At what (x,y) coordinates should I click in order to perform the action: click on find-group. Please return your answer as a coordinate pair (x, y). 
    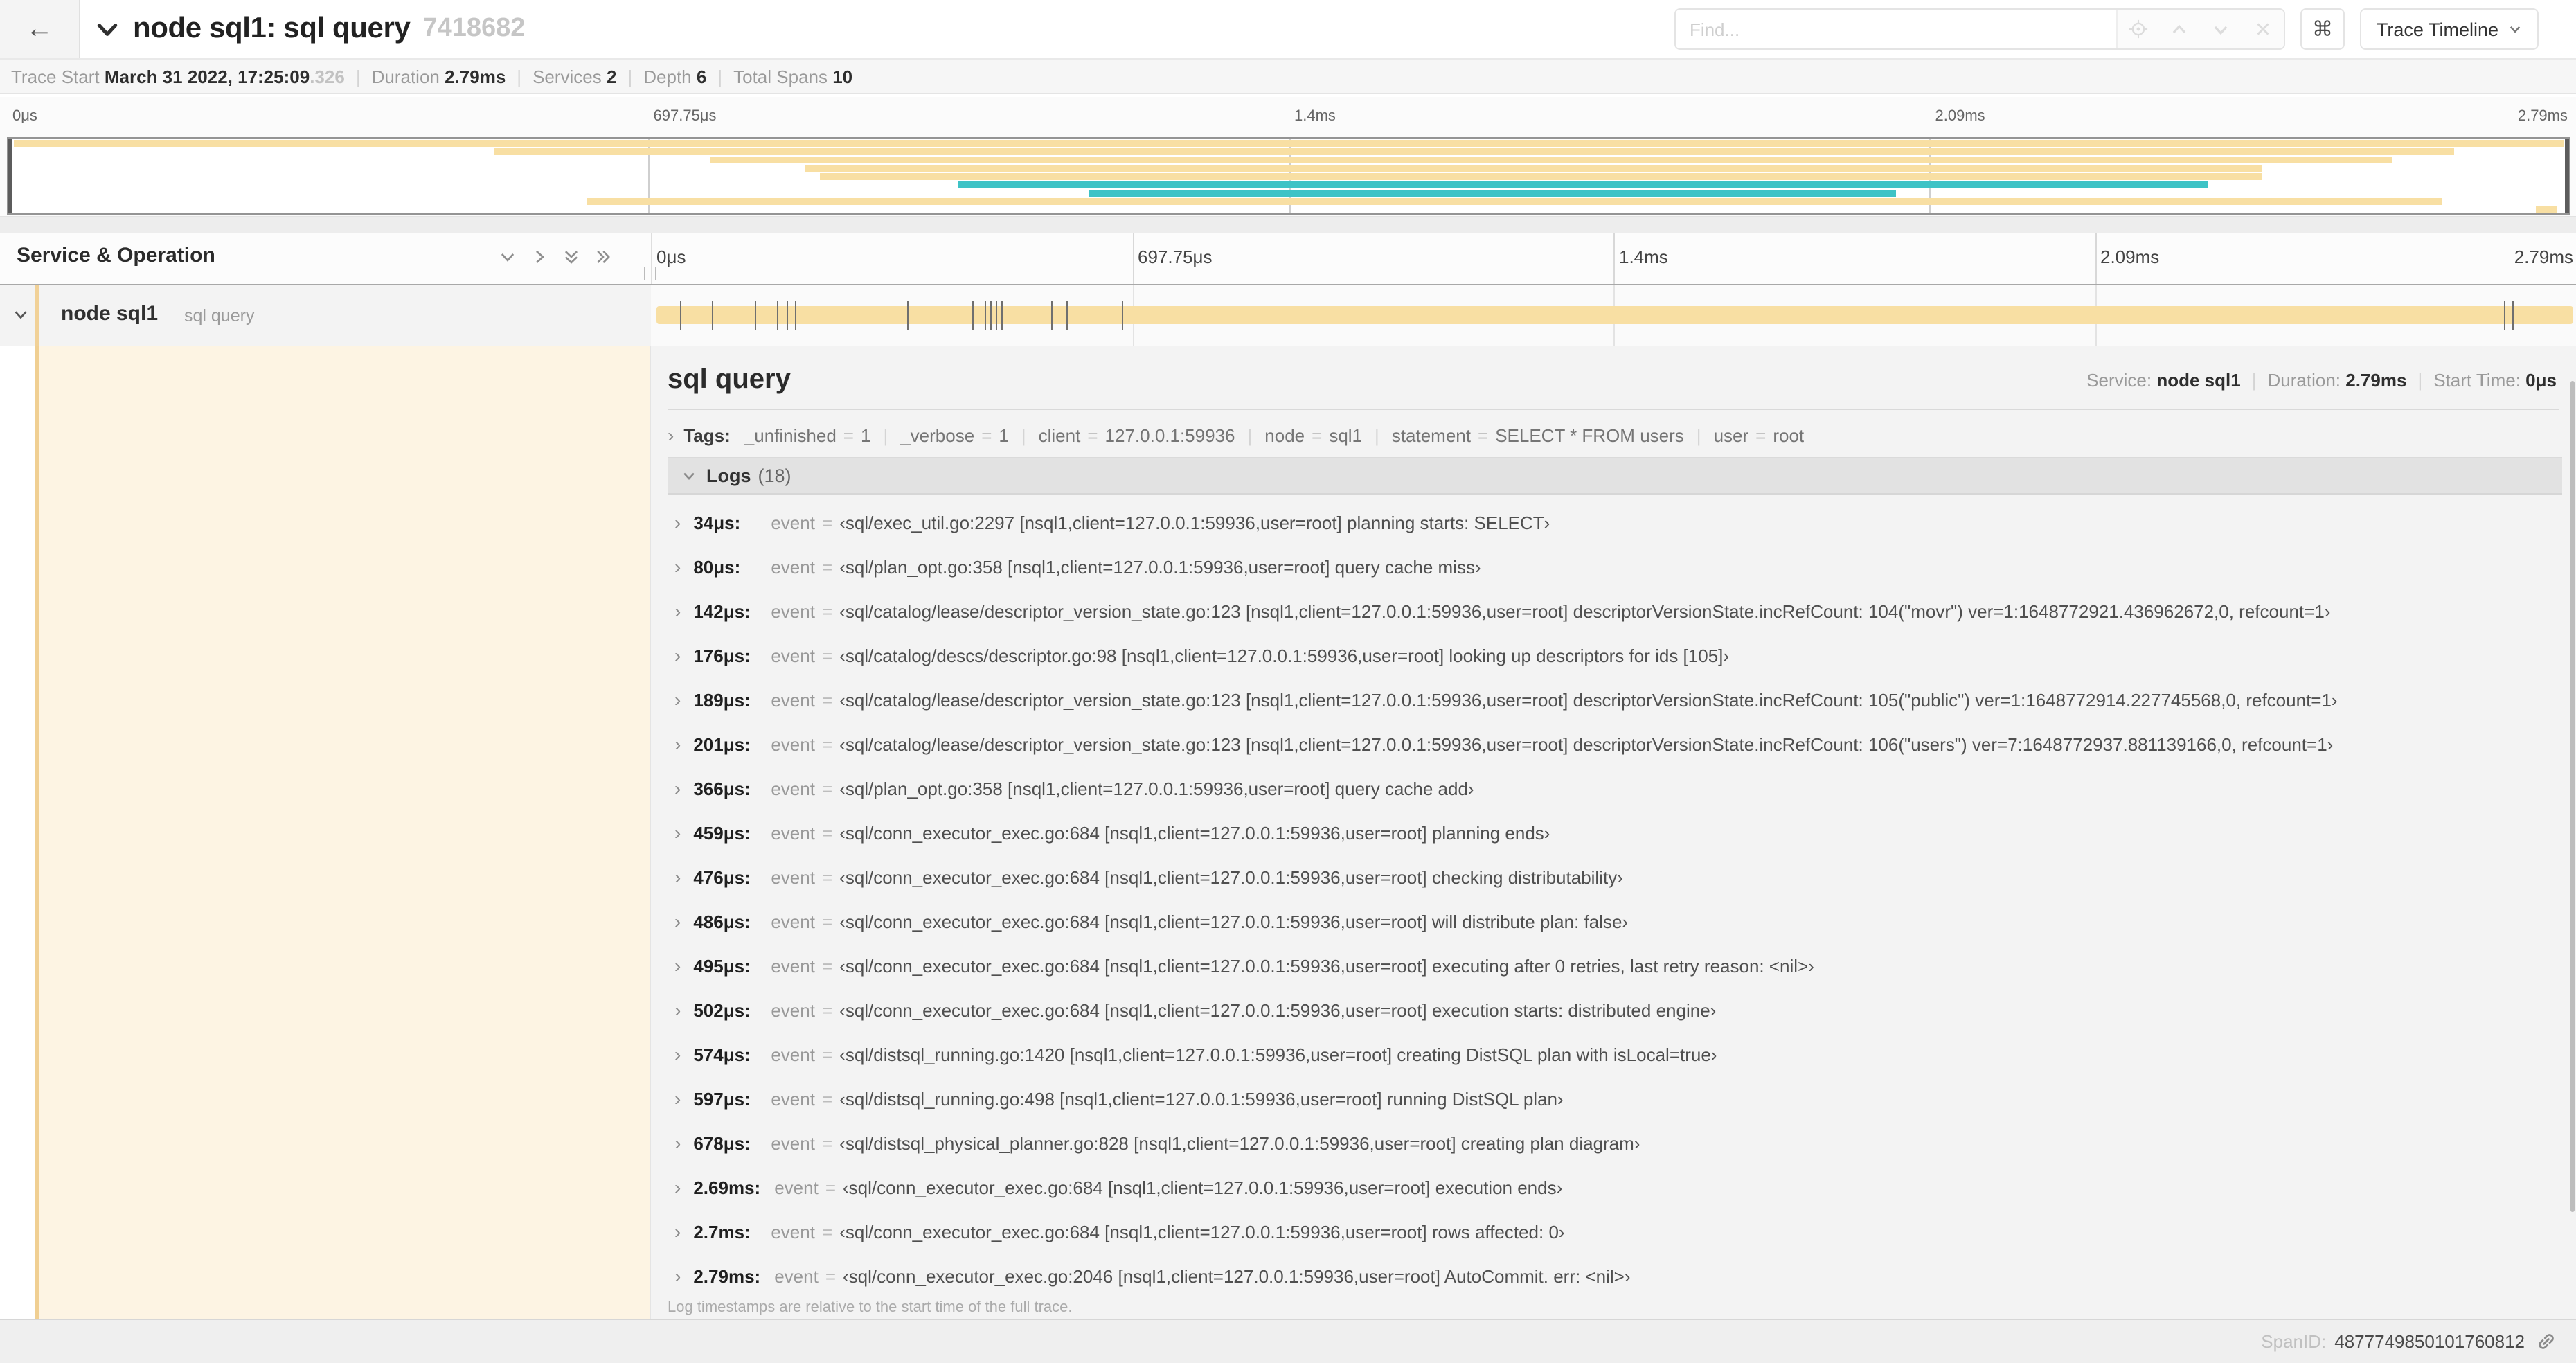
    Looking at the image, I should click on (1979, 29).